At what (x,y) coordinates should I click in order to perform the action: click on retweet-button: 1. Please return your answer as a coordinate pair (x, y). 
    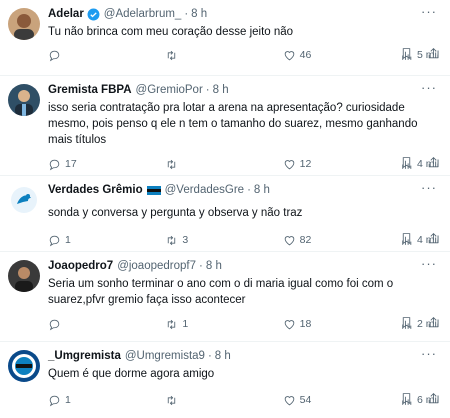
    Looking at the image, I should click on (185, 324).